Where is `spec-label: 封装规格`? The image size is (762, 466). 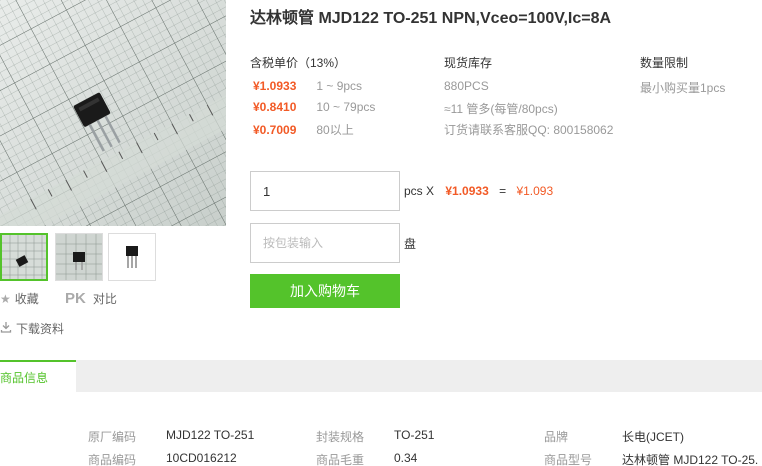 spec-label: 封装规格 is located at coordinates (340, 437).